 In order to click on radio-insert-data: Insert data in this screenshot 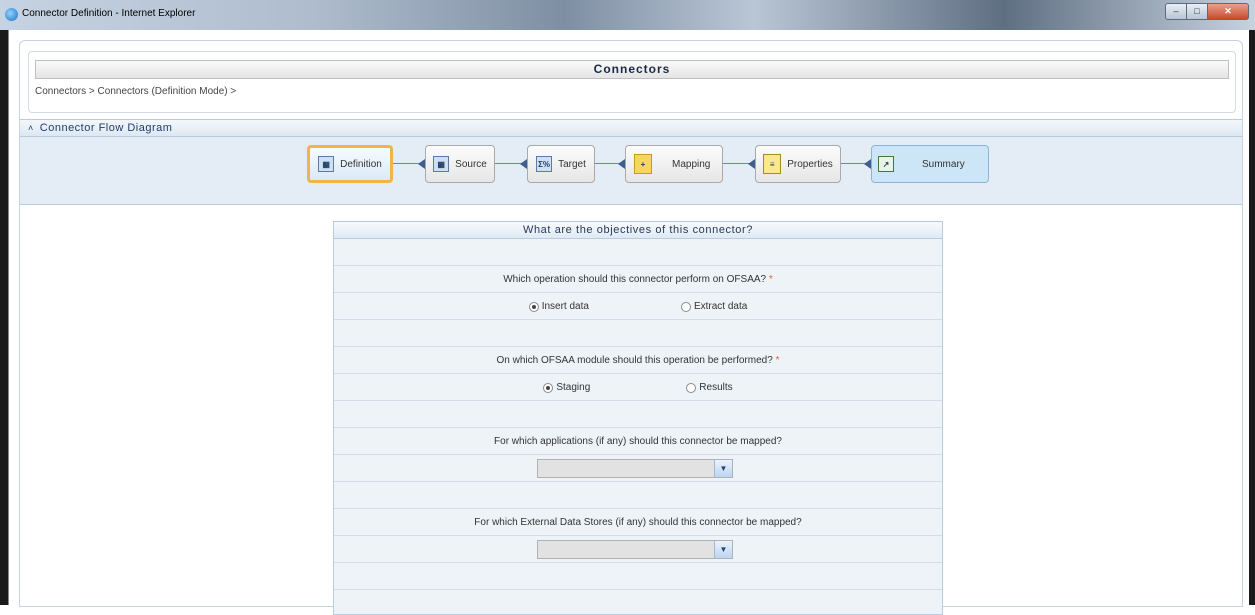, I will do `click(558, 306)`.